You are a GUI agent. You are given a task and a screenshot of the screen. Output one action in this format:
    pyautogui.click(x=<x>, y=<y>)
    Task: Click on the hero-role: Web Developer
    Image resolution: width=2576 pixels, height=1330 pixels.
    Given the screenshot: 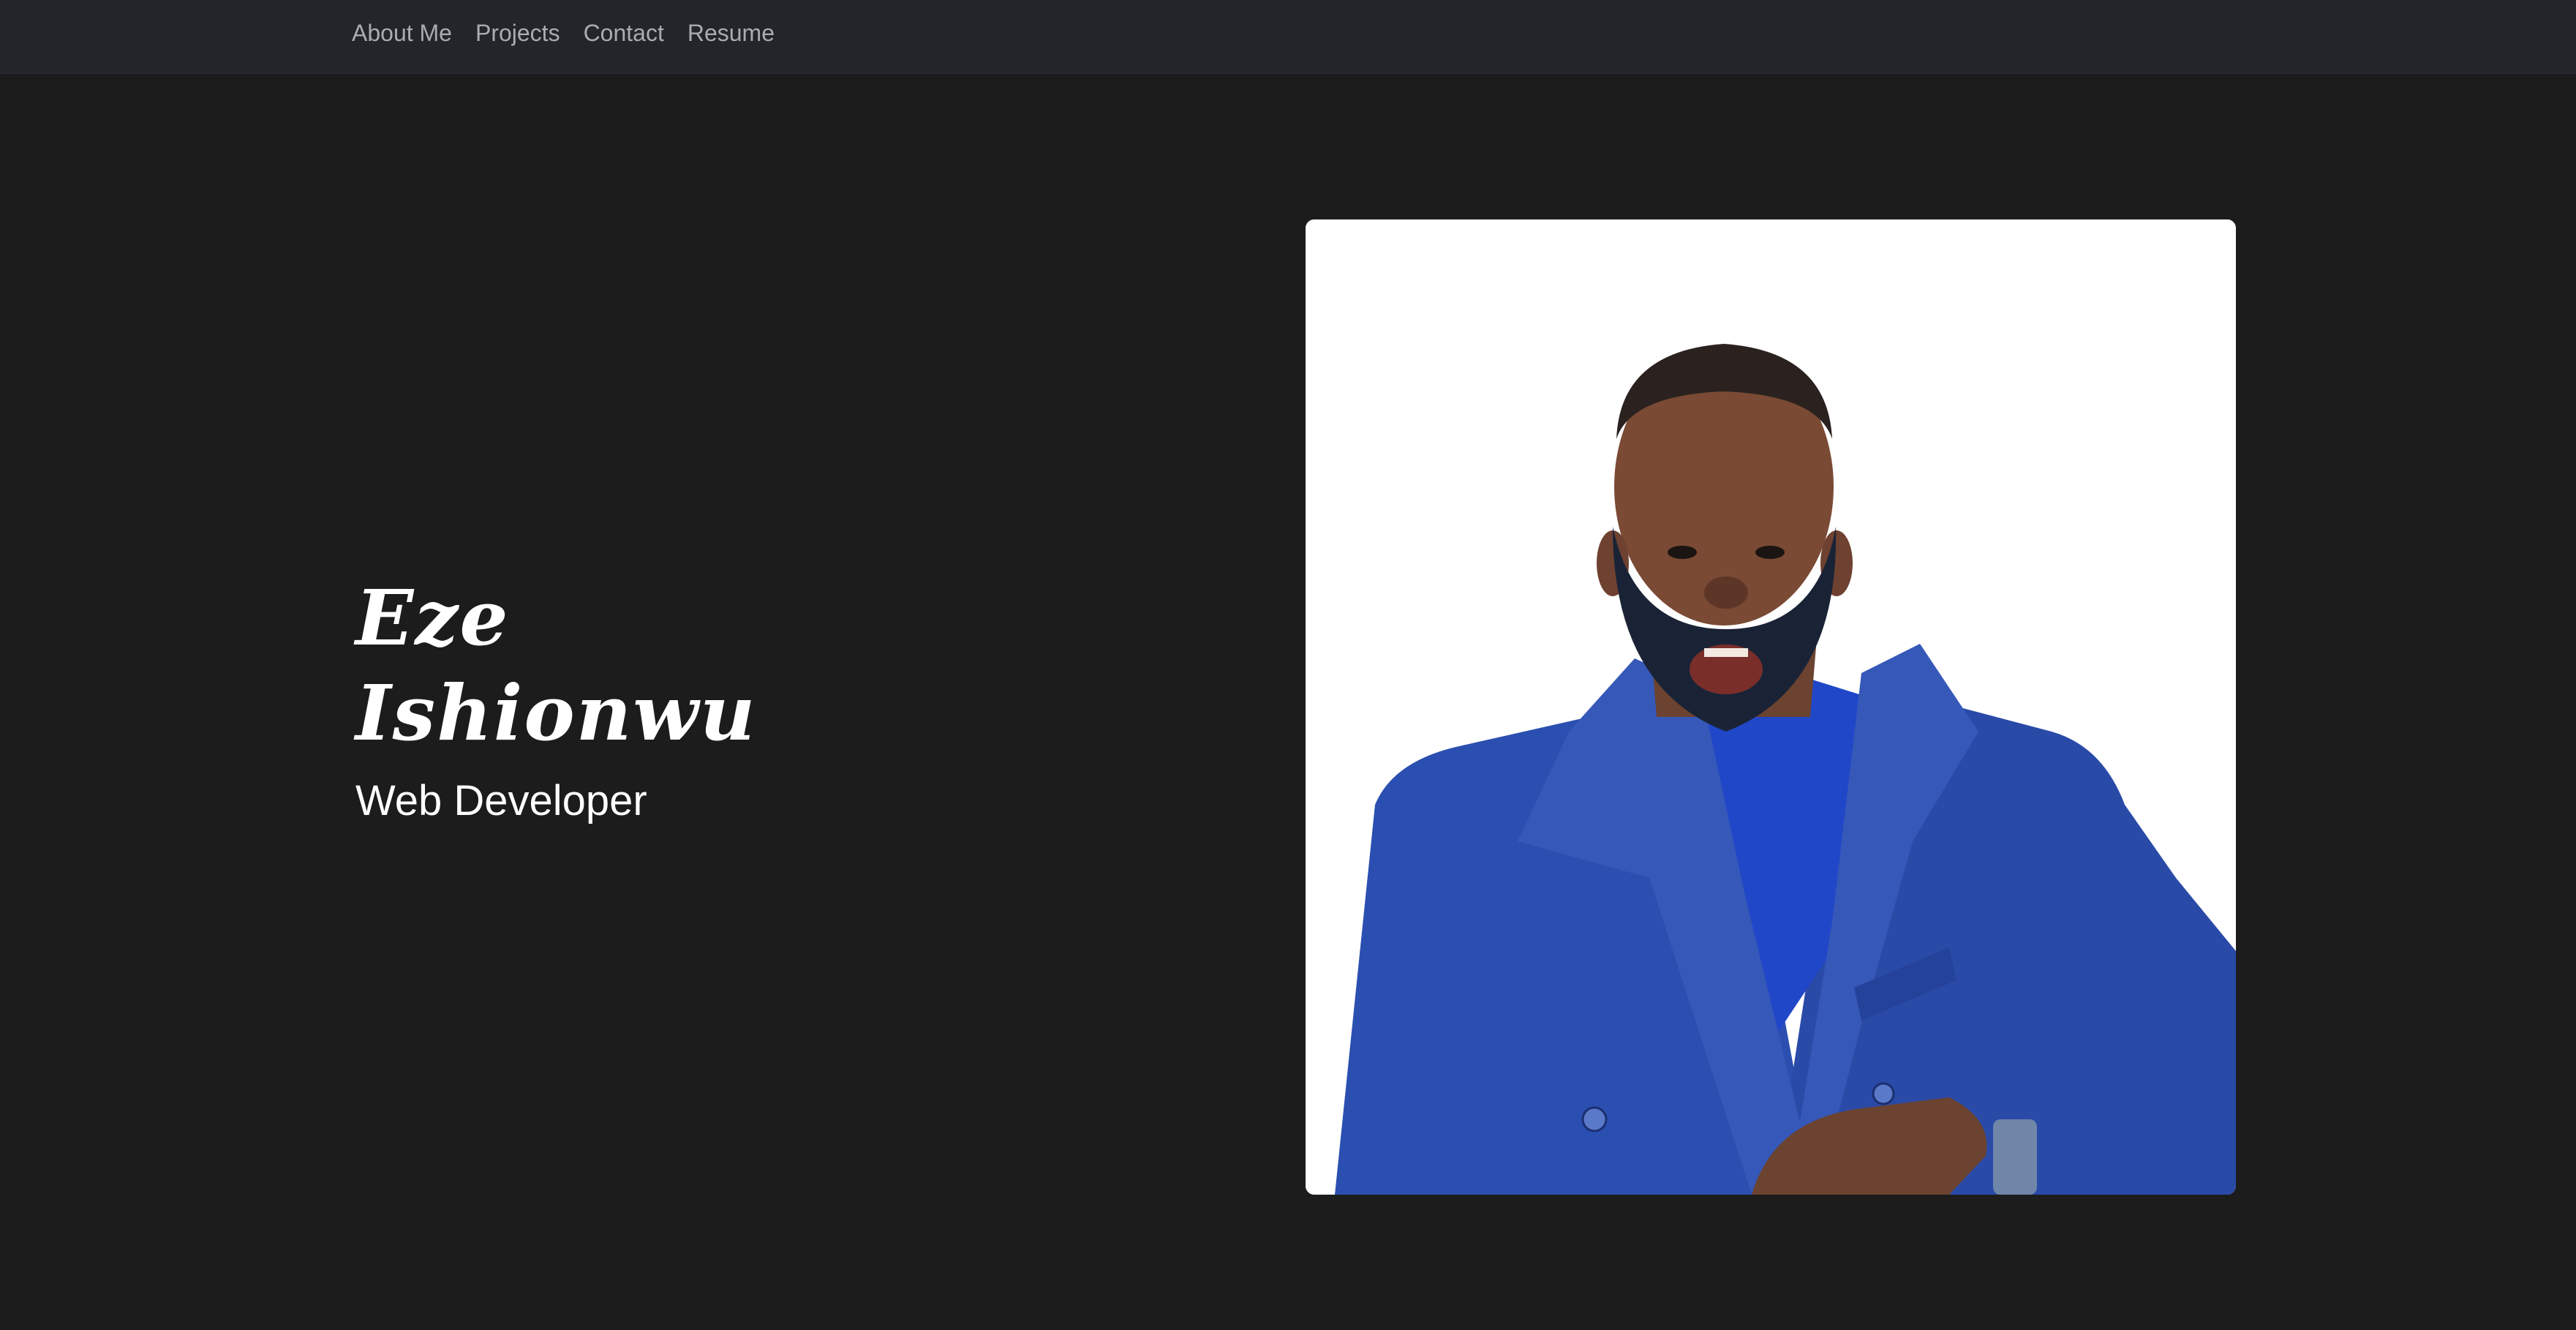 What is the action you would take?
    pyautogui.click(x=501, y=800)
    